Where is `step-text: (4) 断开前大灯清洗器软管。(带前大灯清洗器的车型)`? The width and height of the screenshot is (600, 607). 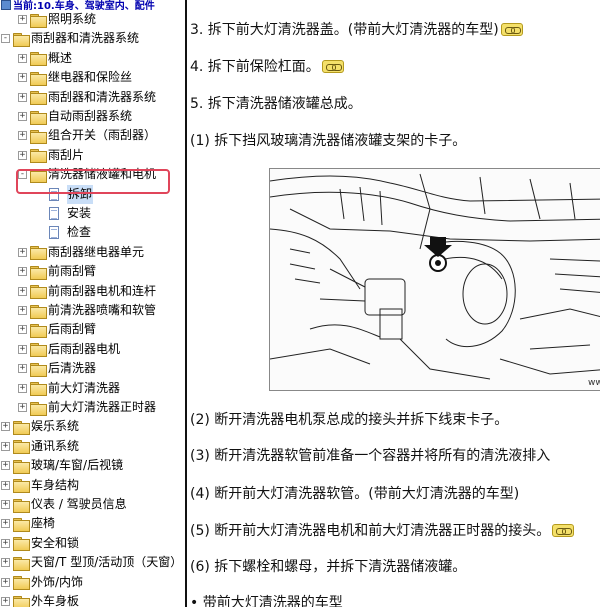
step-text: (4) 断开前大灯清洗器软管。(带前大灯清洗器的车型) is located at coordinates (355, 494).